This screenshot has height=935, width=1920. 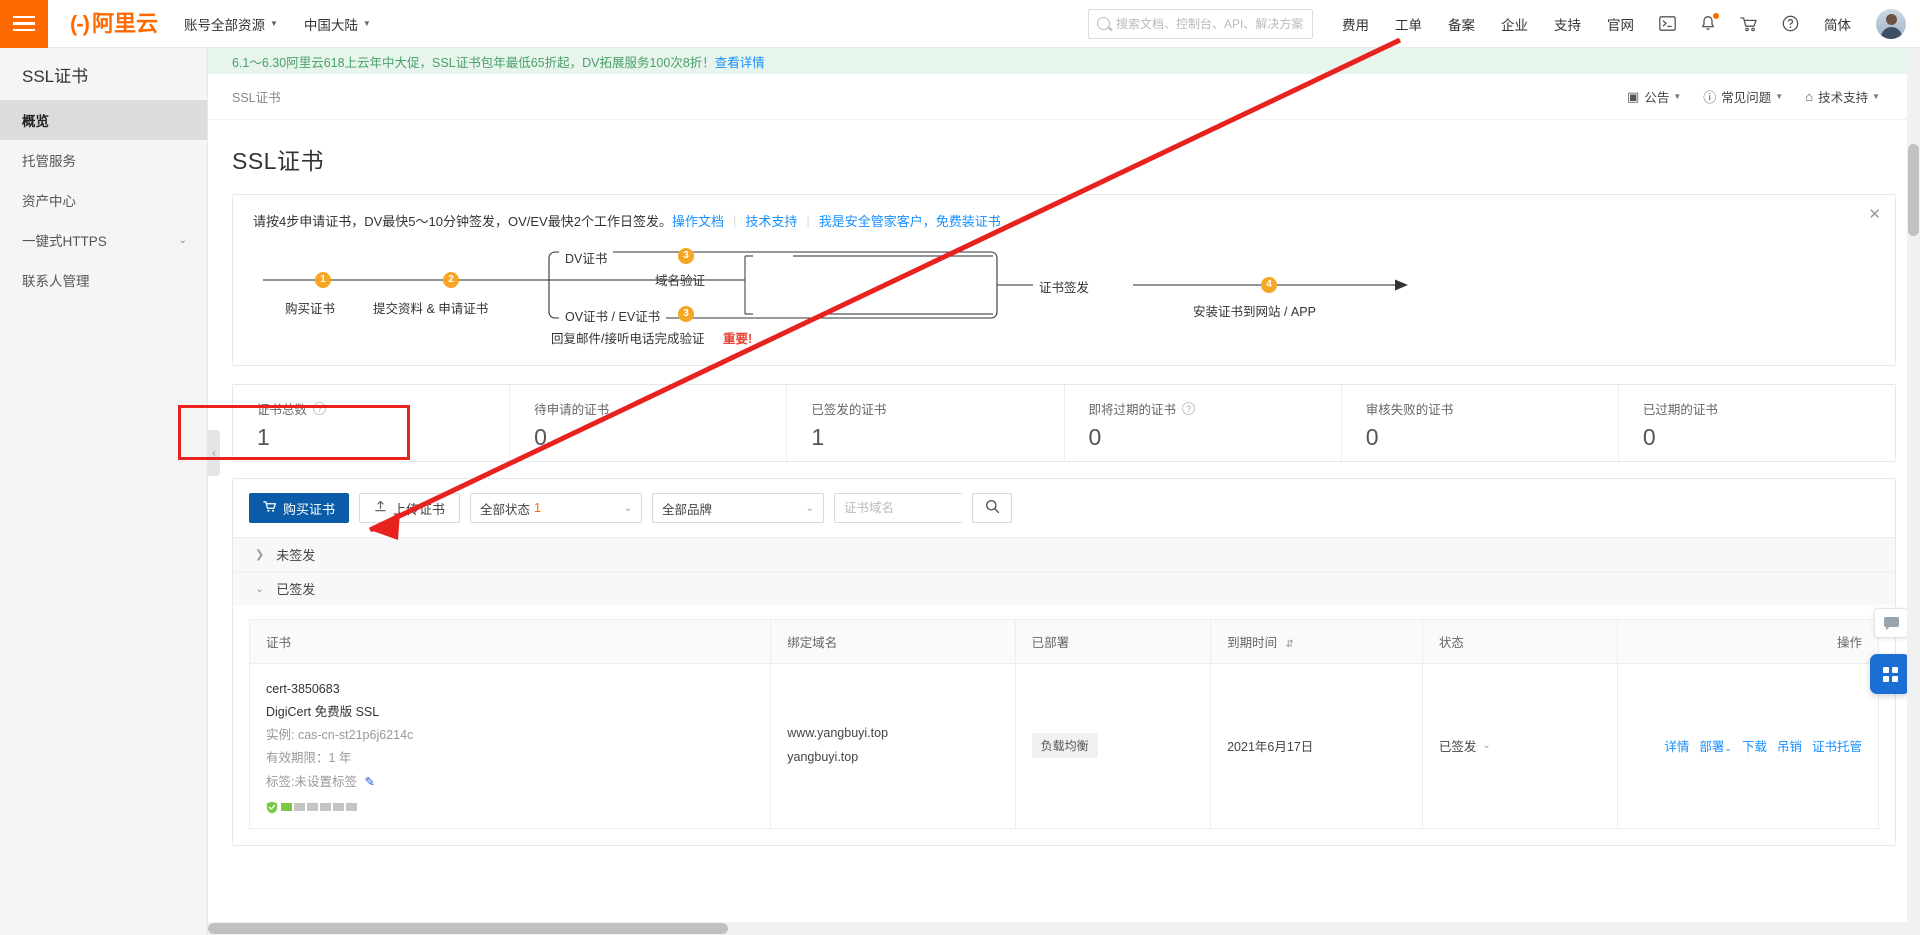 I want to click on sort-icon: ⇵, so click(x=1290, y=644).